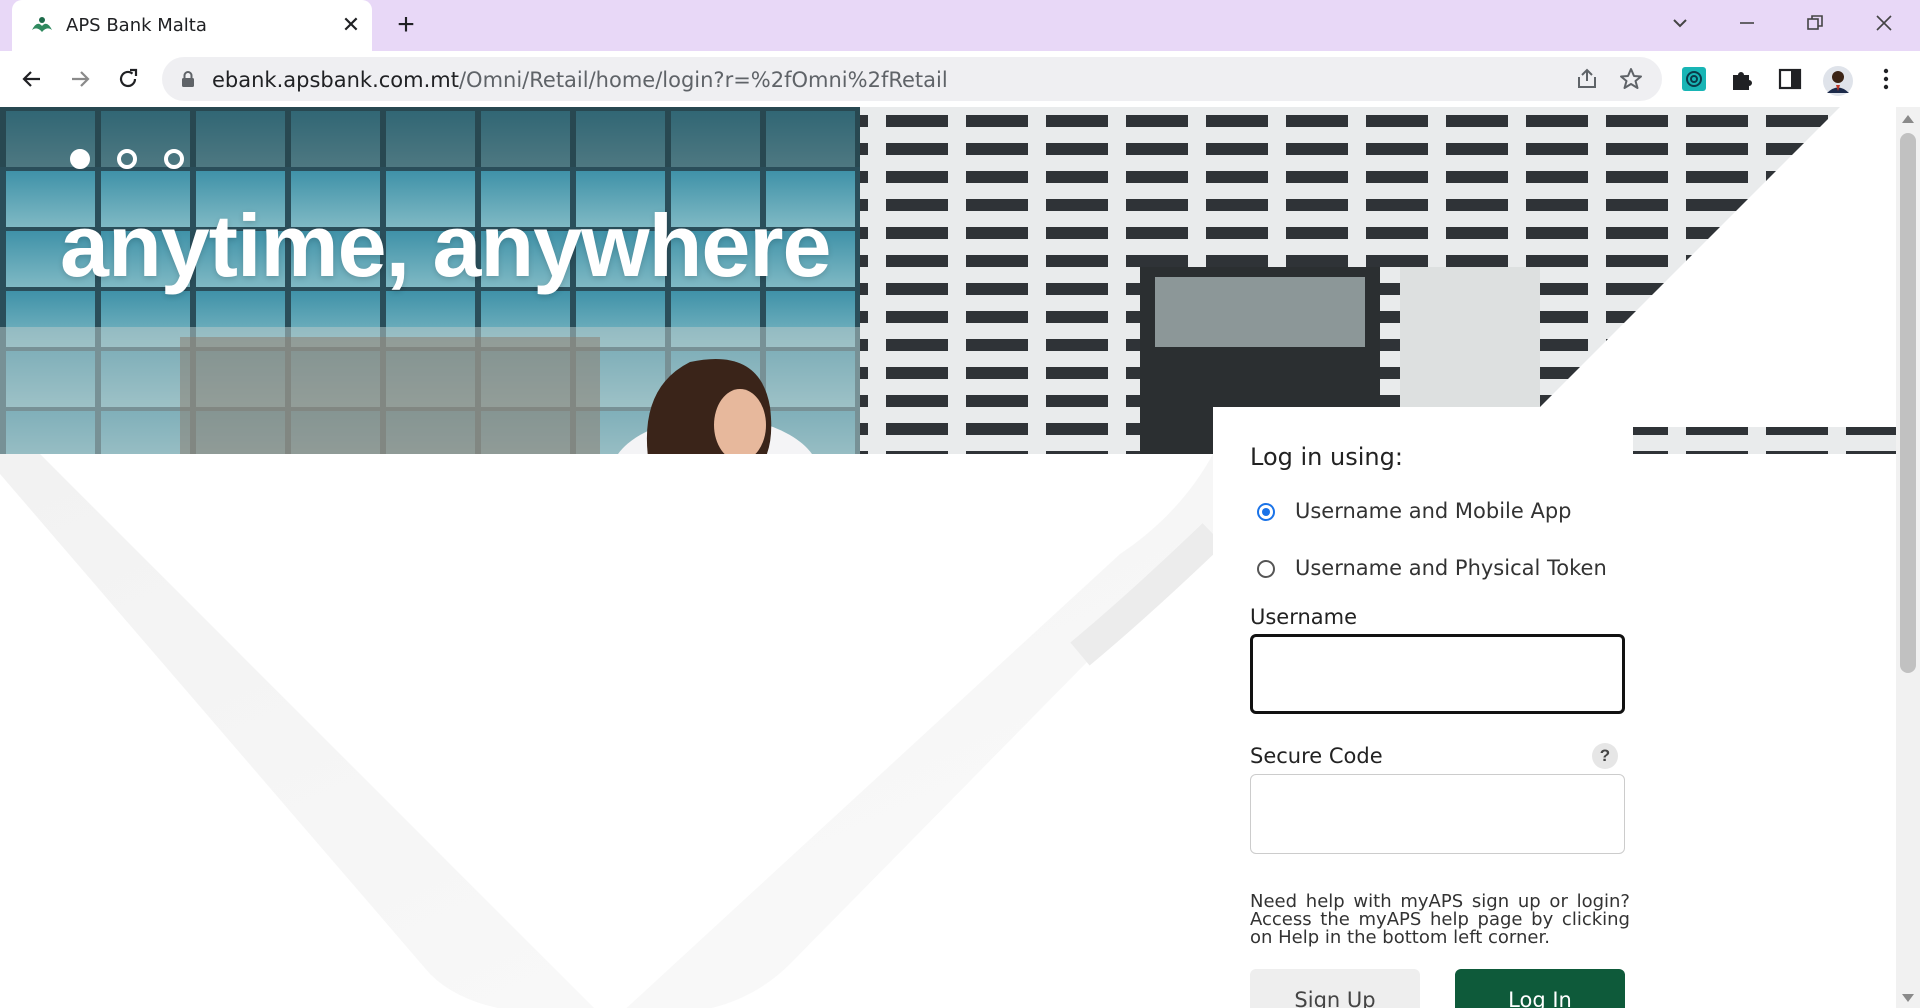 This screenshot has height=1008, width=1920. Describe the element at coordinates (1680, 23) in the screenshot. I see `tab-search-icon` at that location.